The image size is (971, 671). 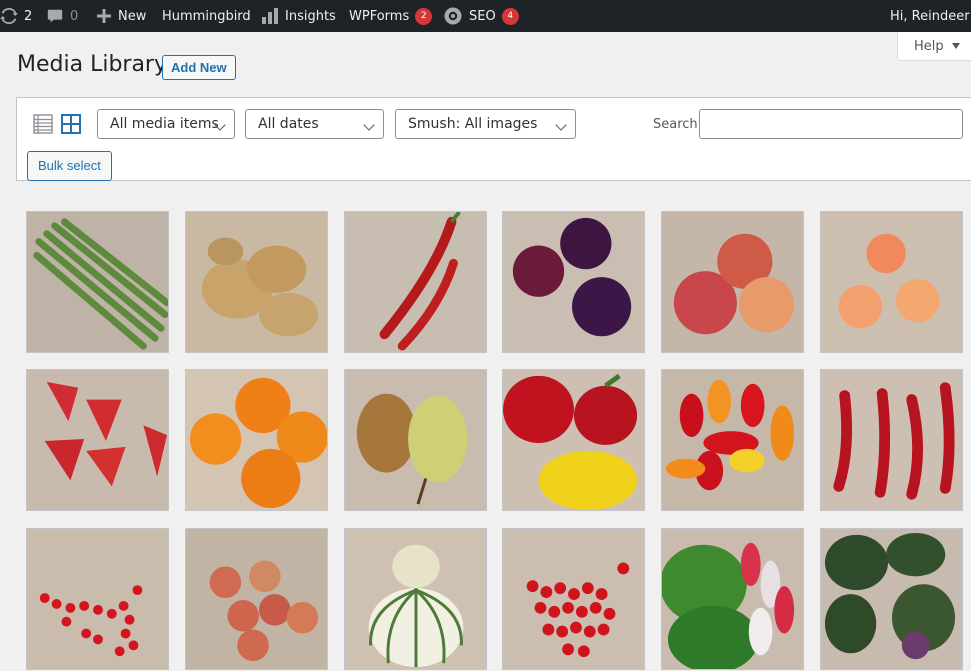 I want to click on plus-icon, so click(x=104, y=16).